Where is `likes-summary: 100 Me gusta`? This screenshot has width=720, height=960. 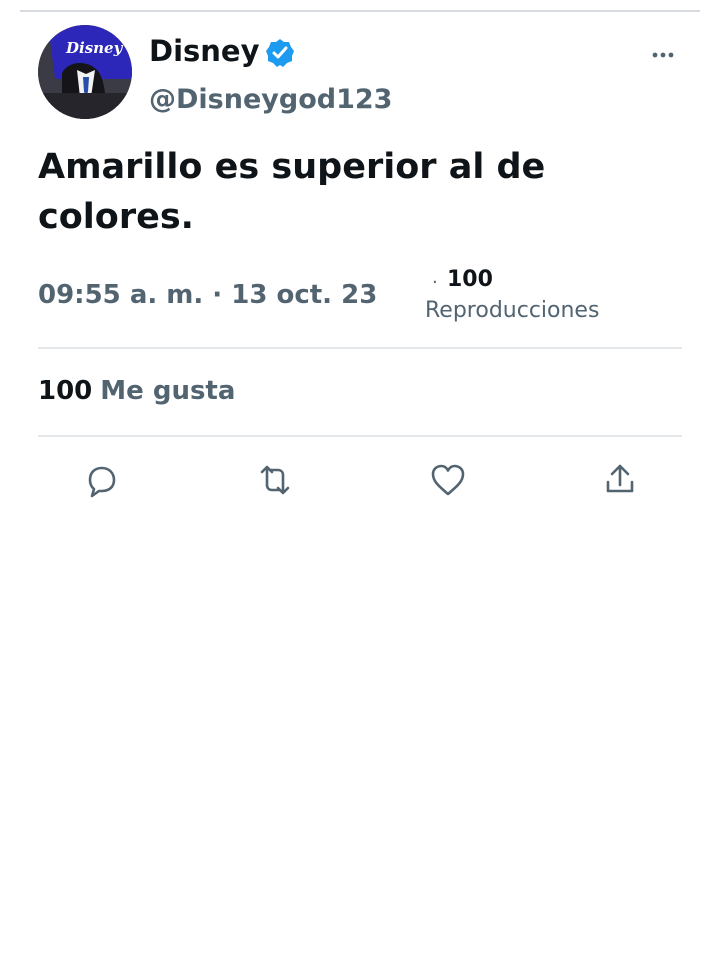 likes-summary: 100 Me gusta is located at coordinates (136, 391).